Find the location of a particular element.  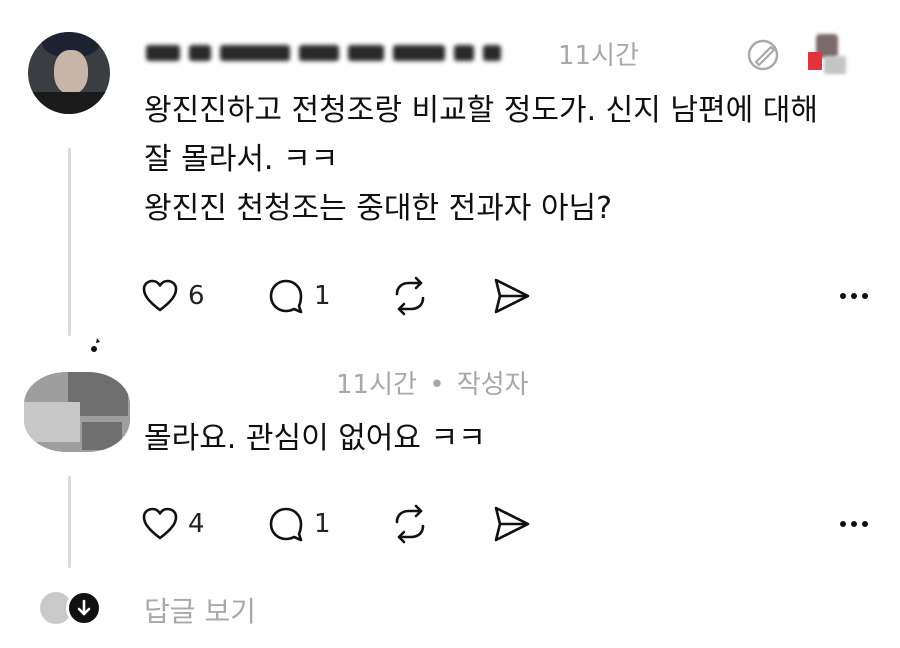

badge-avatar is located at coordinates (826, 53).